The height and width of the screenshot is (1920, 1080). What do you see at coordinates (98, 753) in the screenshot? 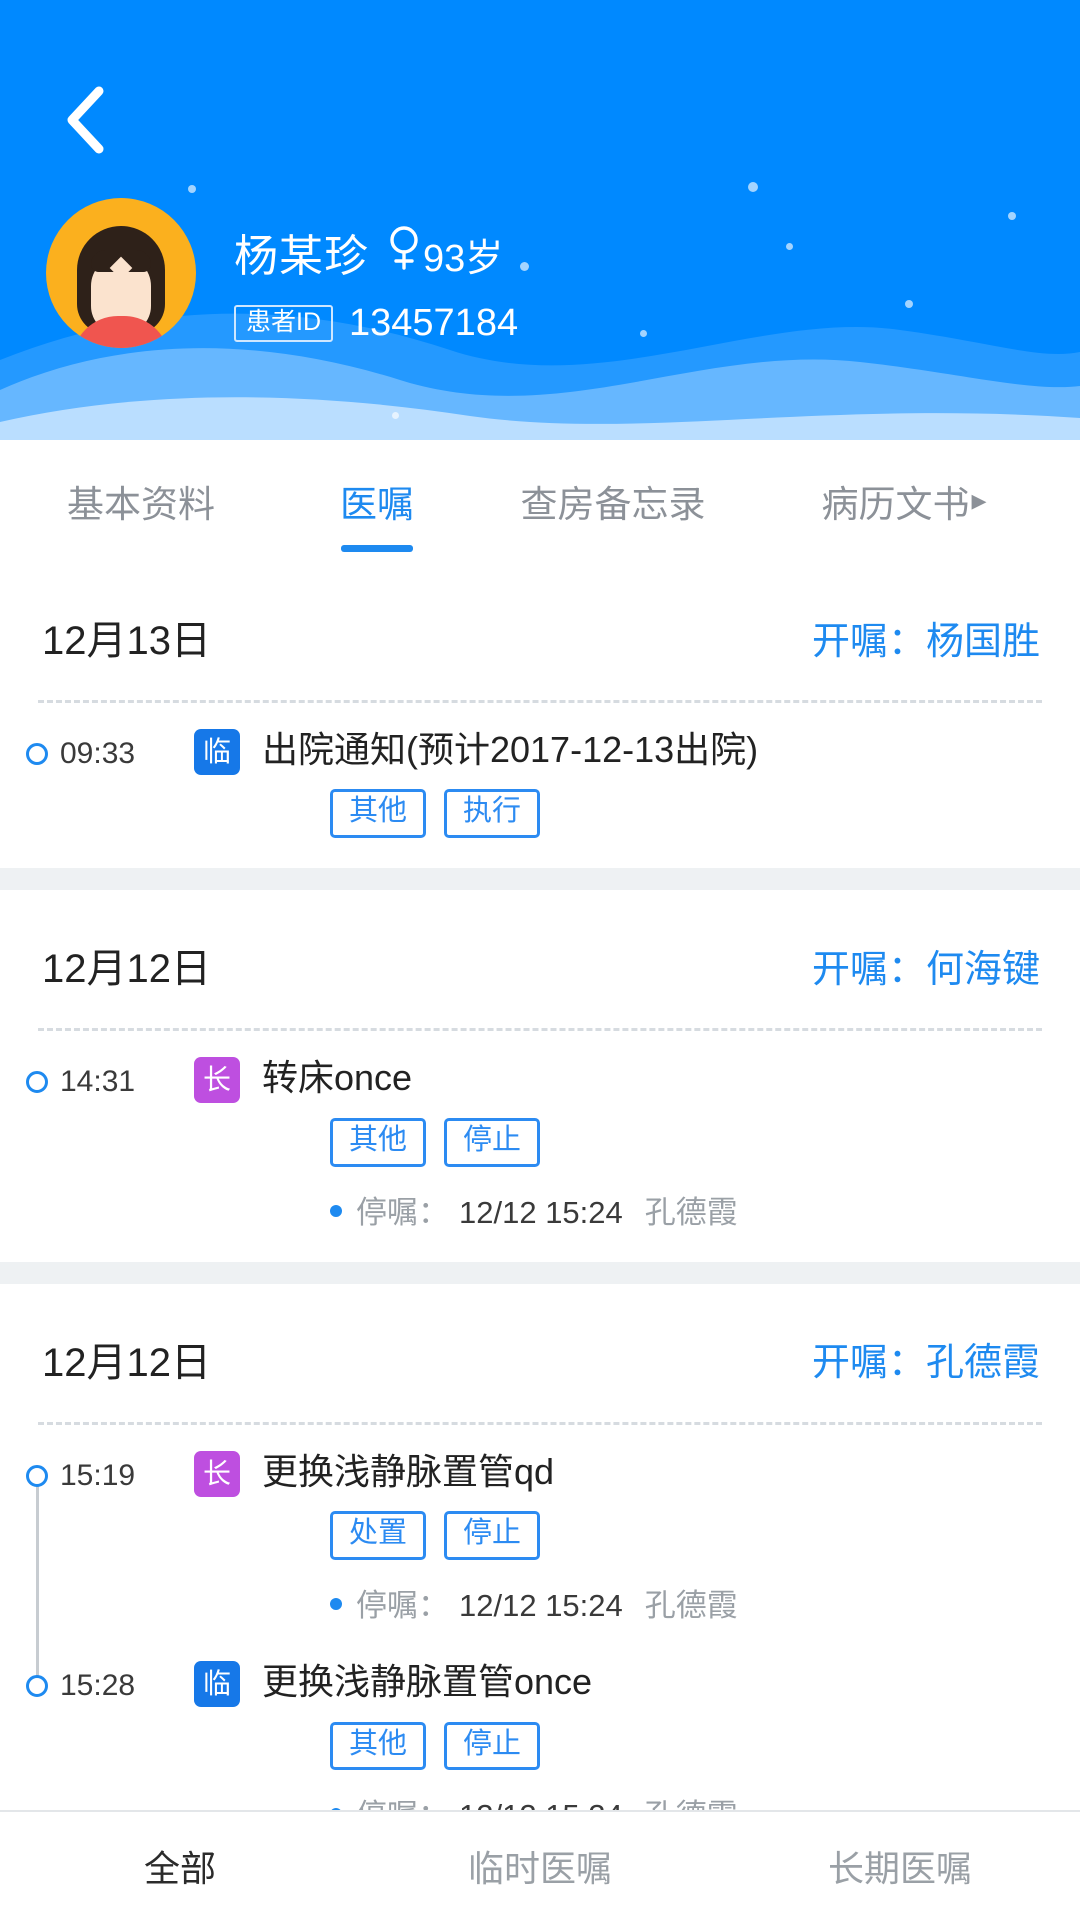
I see `order-time: 09:33` at bounding box center [98, 753].